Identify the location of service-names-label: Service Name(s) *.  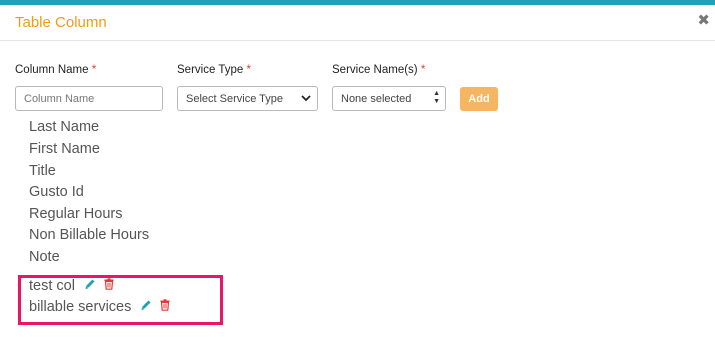
(378, 70).